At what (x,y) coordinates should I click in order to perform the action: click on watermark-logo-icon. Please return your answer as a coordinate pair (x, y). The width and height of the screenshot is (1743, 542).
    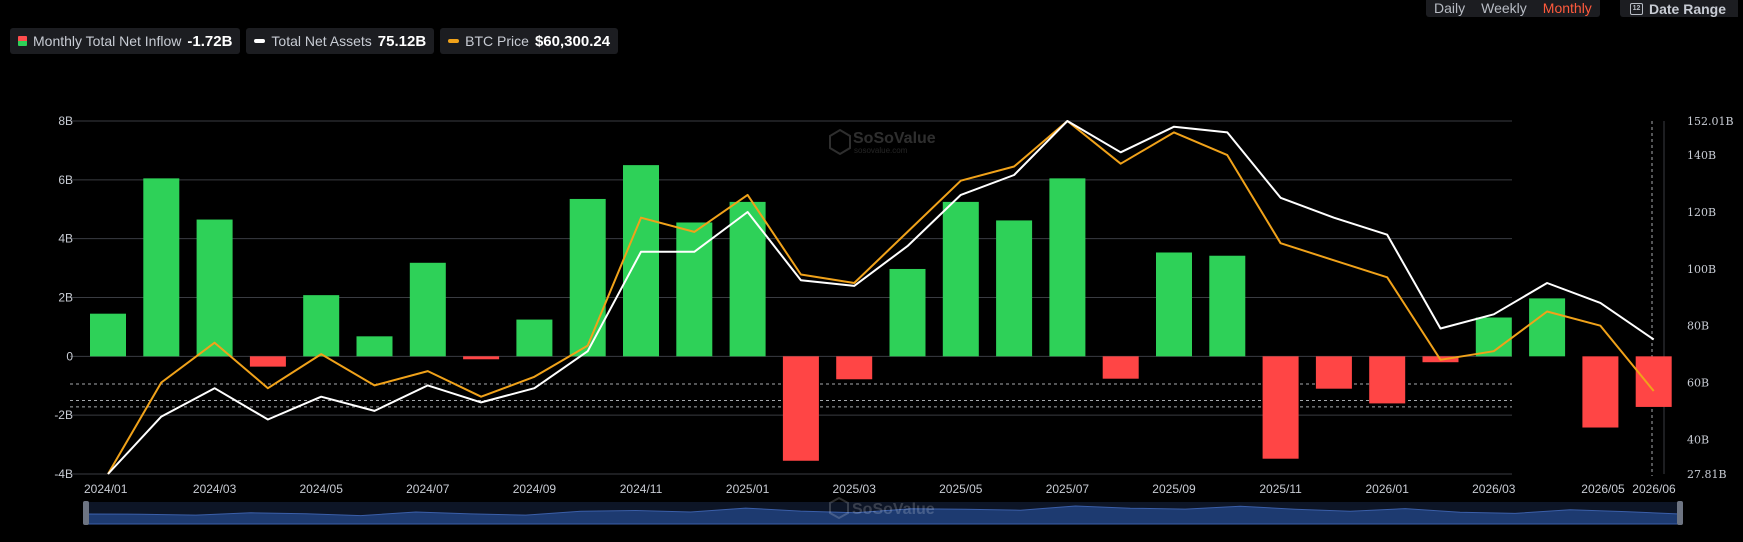
    Looking at the image, I should click on (840, 142).